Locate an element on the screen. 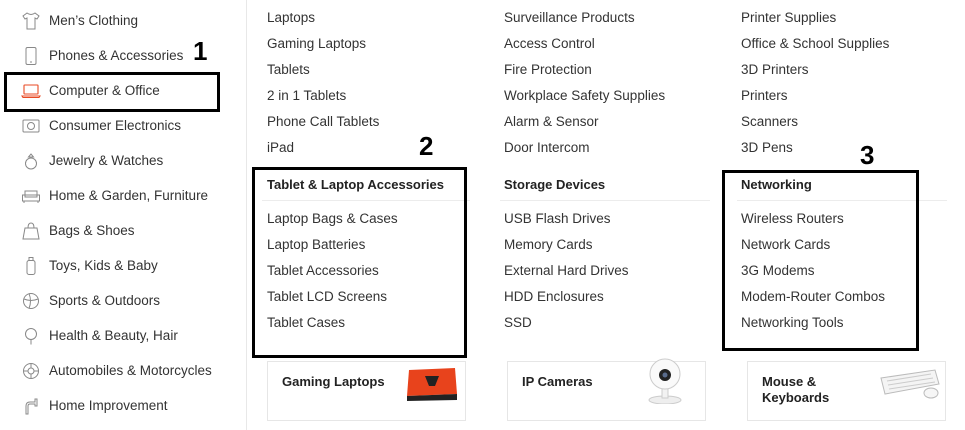  menu-link: Scanners is located at coordinates (769, 121).